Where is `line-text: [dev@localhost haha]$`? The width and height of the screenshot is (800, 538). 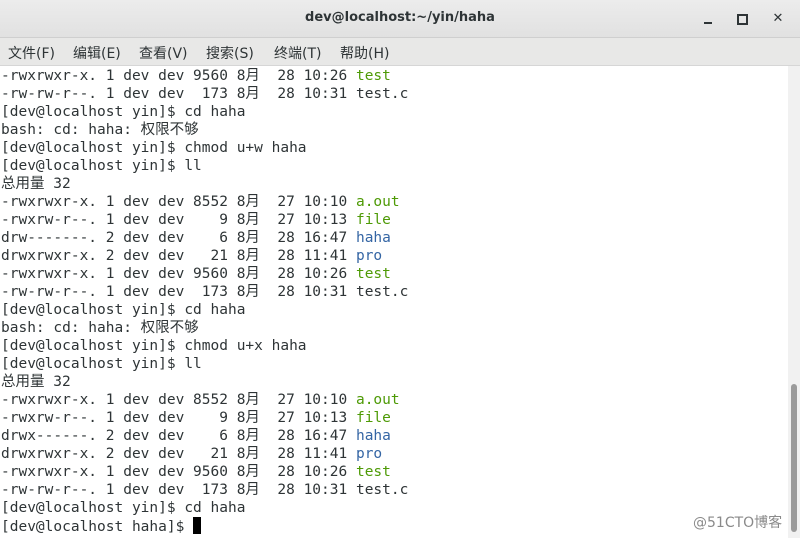 line-text: [dev@localhost haha]$ is located at coordinates (97, 527).